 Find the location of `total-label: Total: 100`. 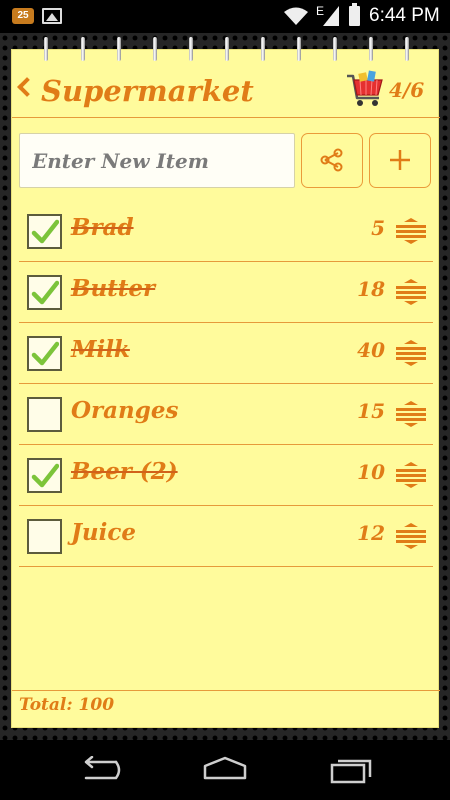

total-label: Total: 100 is located at coordinates (67, 705).